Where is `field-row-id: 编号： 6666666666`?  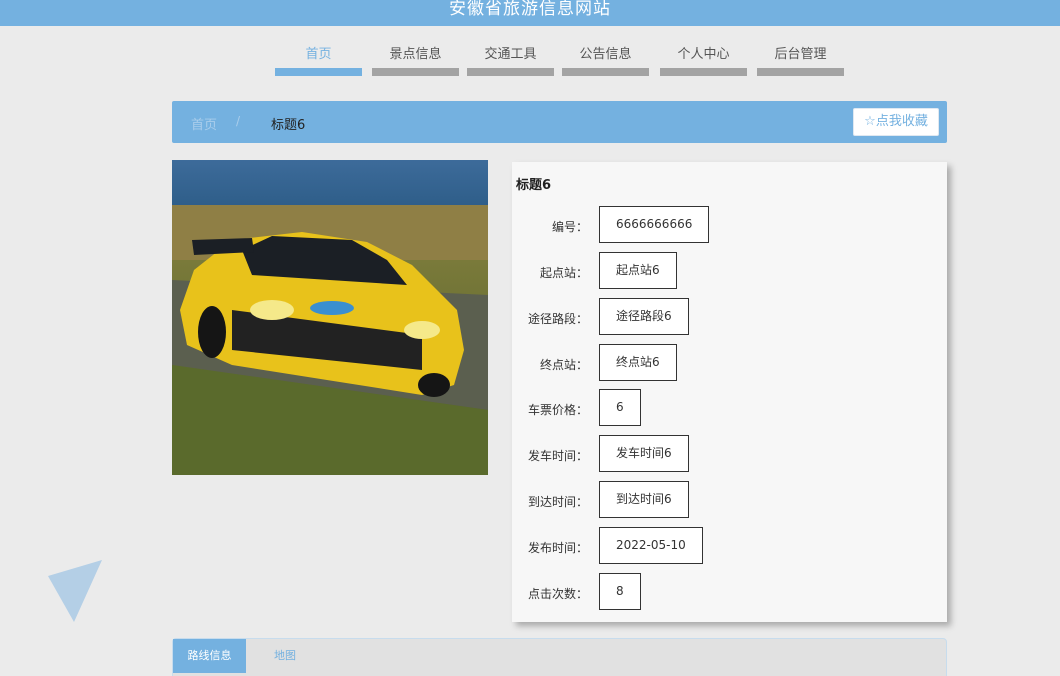 field-row-id: 编号： 6666666666 is located at coordinates (729, 226).